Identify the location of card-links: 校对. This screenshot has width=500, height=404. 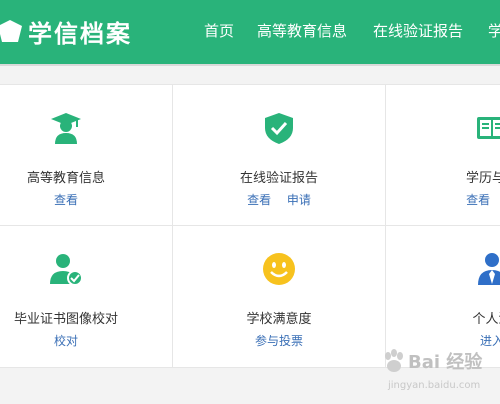
(86, 340).